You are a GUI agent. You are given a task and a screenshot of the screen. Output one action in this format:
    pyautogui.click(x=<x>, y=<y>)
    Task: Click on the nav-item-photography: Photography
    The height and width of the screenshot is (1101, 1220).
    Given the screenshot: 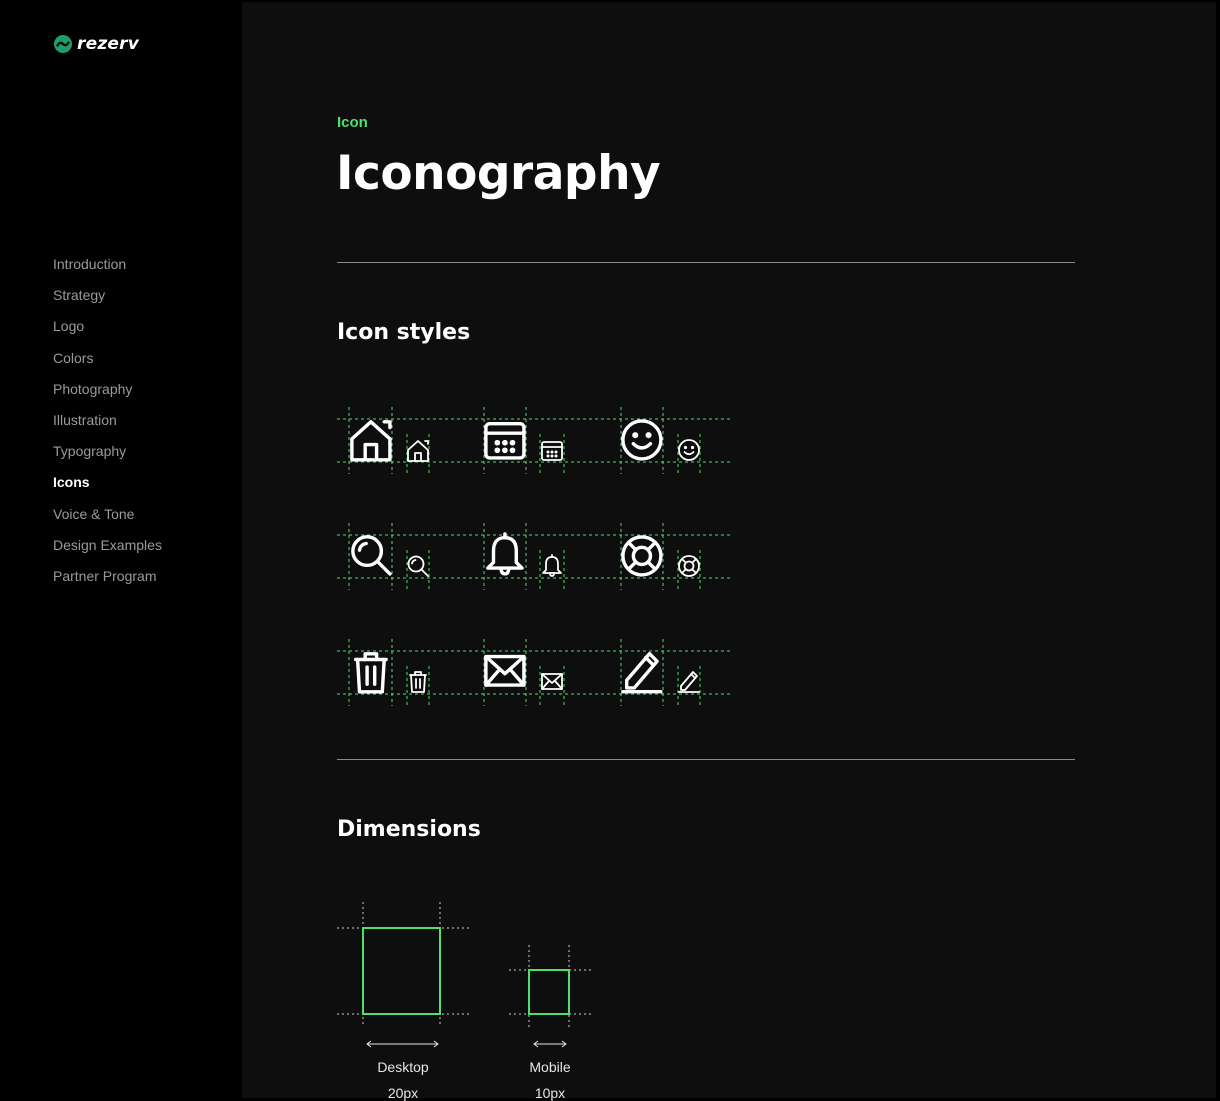 What is the action you would take?
    pyautogui.click(x=107, y=395)
    